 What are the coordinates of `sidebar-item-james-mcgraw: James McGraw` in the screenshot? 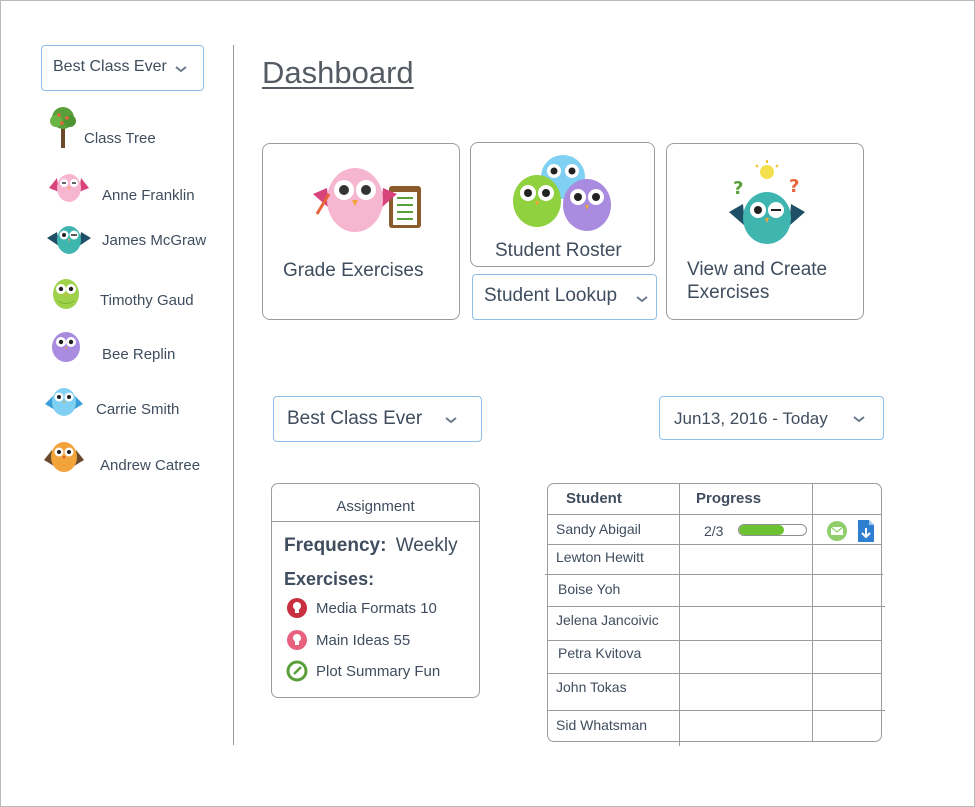 It's located at (125, 238).